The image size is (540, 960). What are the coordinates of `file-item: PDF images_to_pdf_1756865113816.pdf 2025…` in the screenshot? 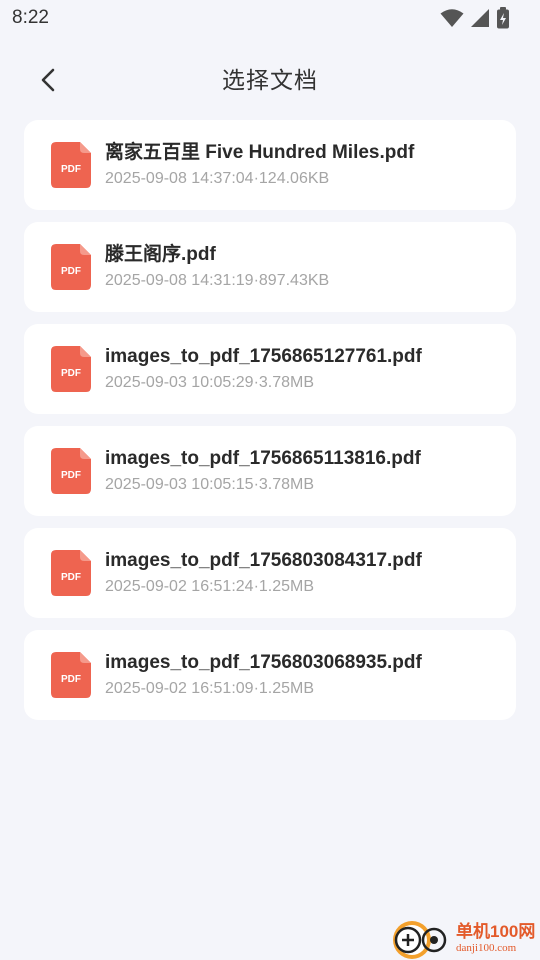 It's located at (270, 471).